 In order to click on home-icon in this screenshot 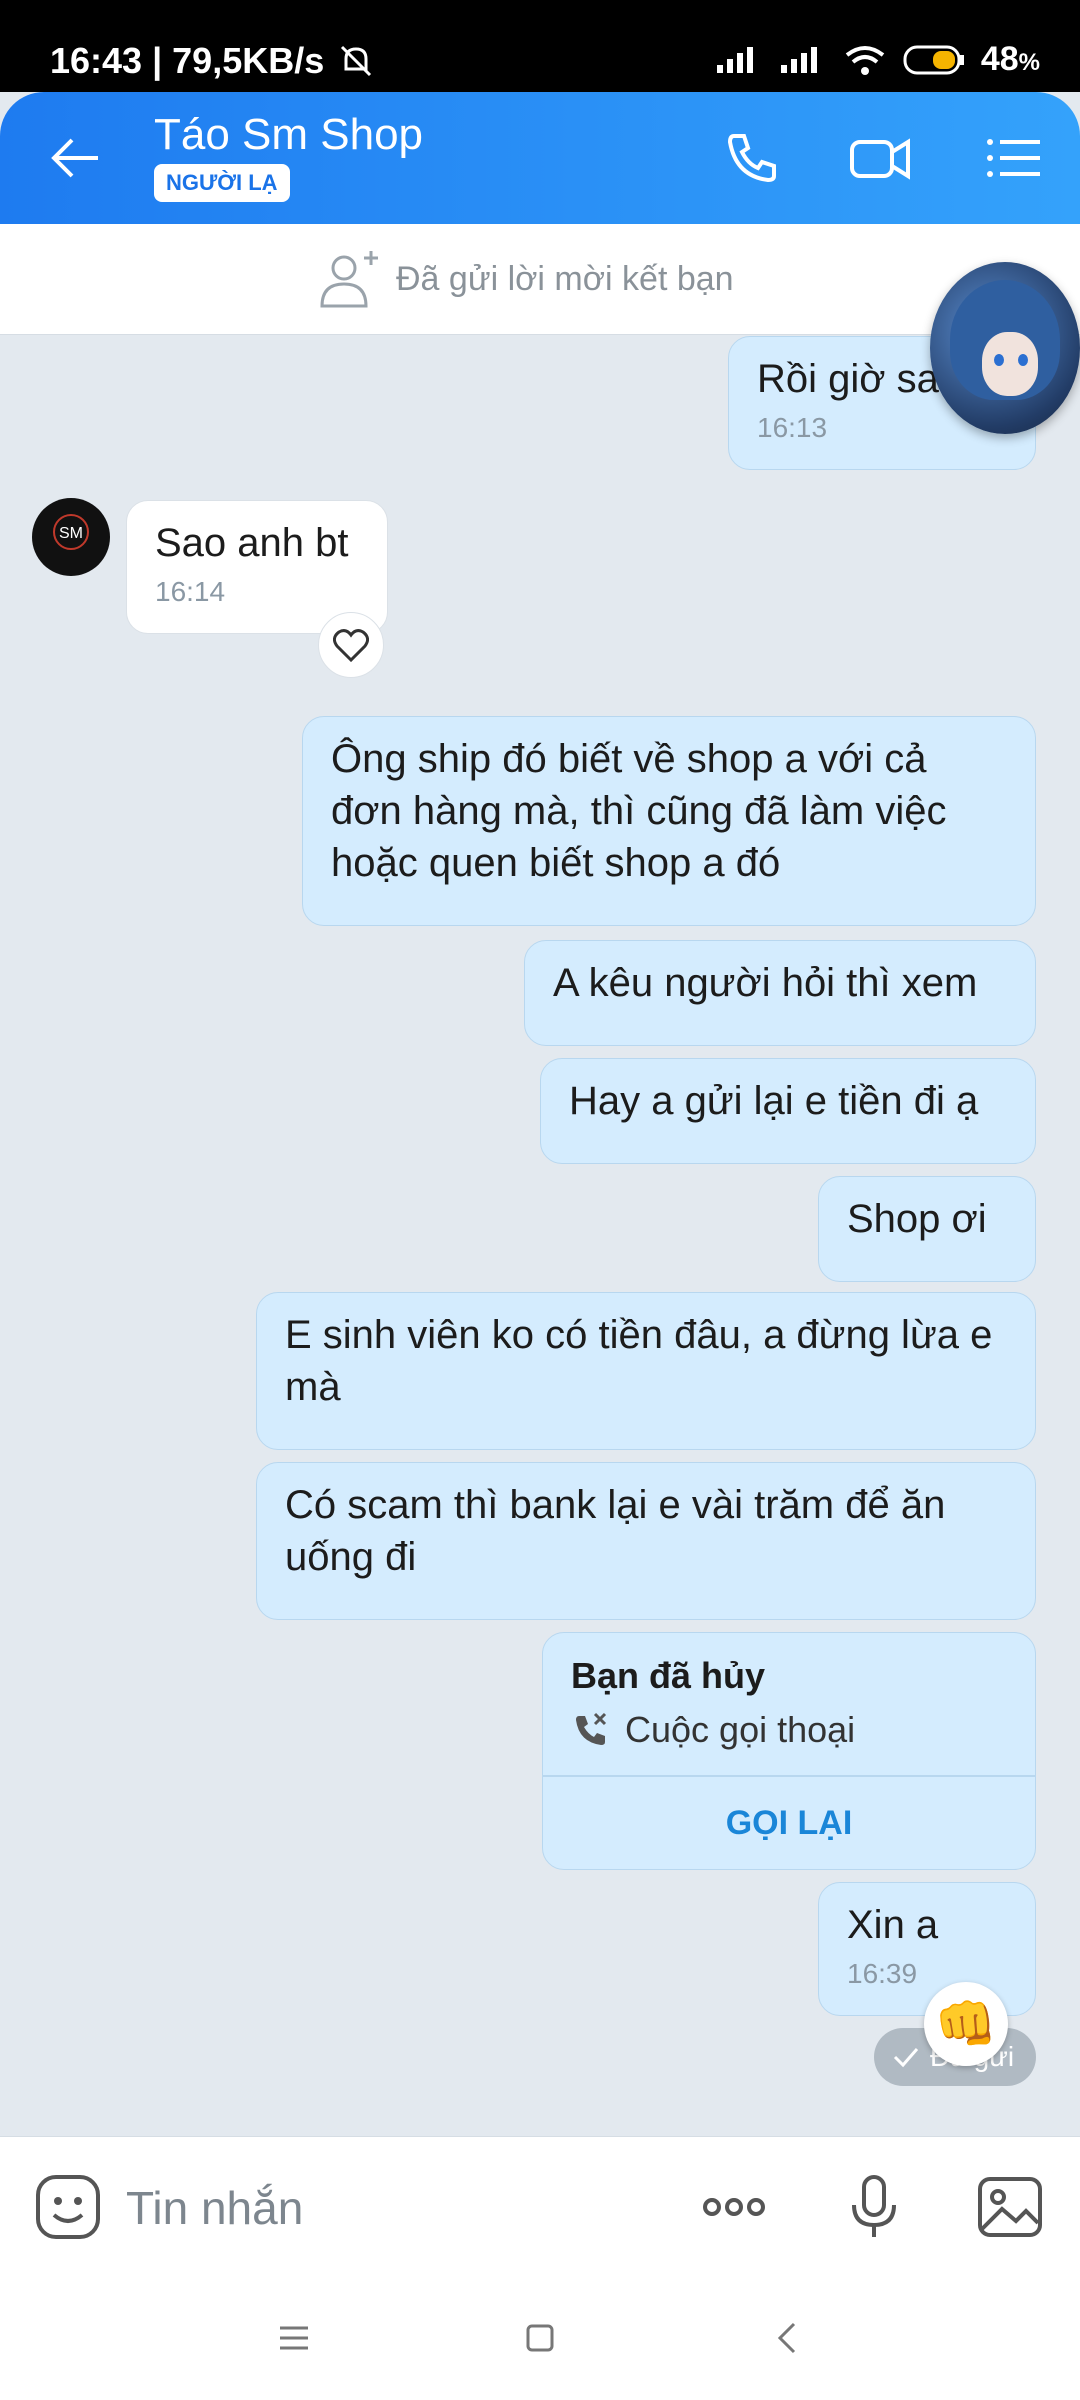, I will do `click(540, 2338)`.